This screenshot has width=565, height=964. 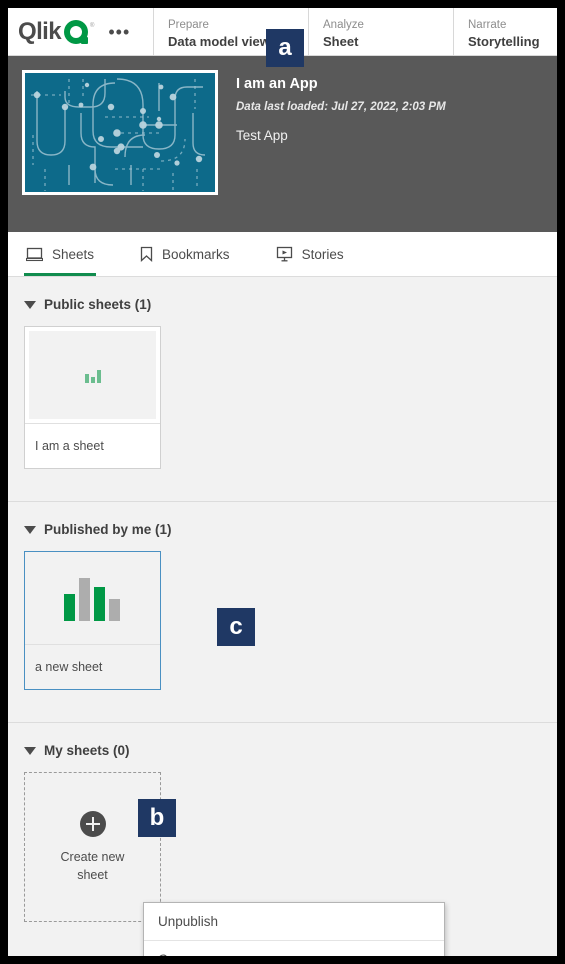 What do you see at coordinates (322, 254) in the screenshot?
I see `tab-stories-label: Stories` at bounding box center [322, 254].